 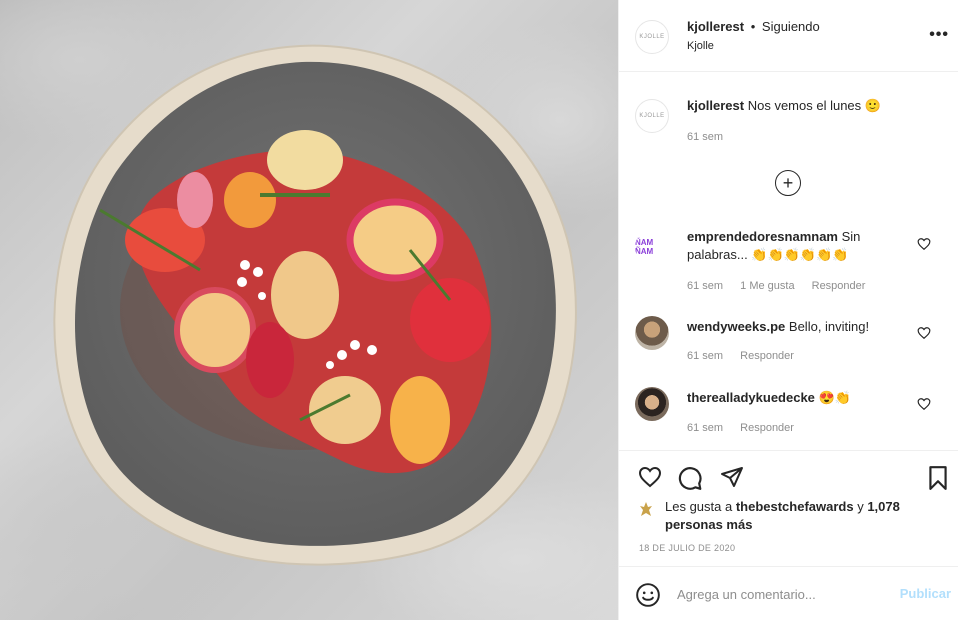 What do you see at coordinates (646, 509) in the screenshot?
I see `award-logo-icon` at bounding box center [646, 509].